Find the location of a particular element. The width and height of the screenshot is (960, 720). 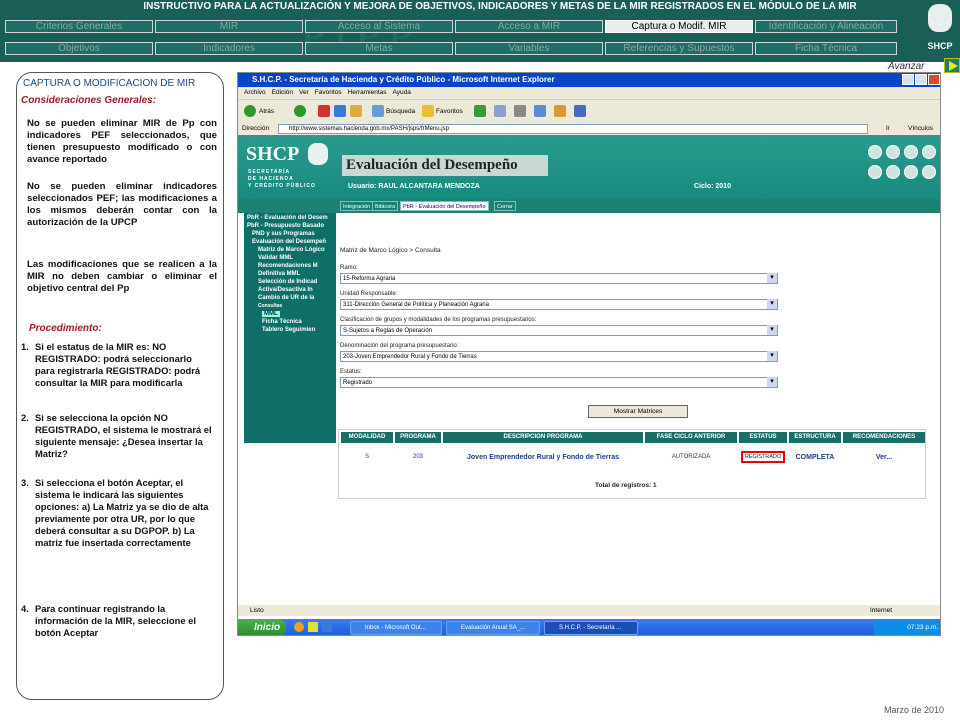

favorites-icon is located at coordinates (428, 111).